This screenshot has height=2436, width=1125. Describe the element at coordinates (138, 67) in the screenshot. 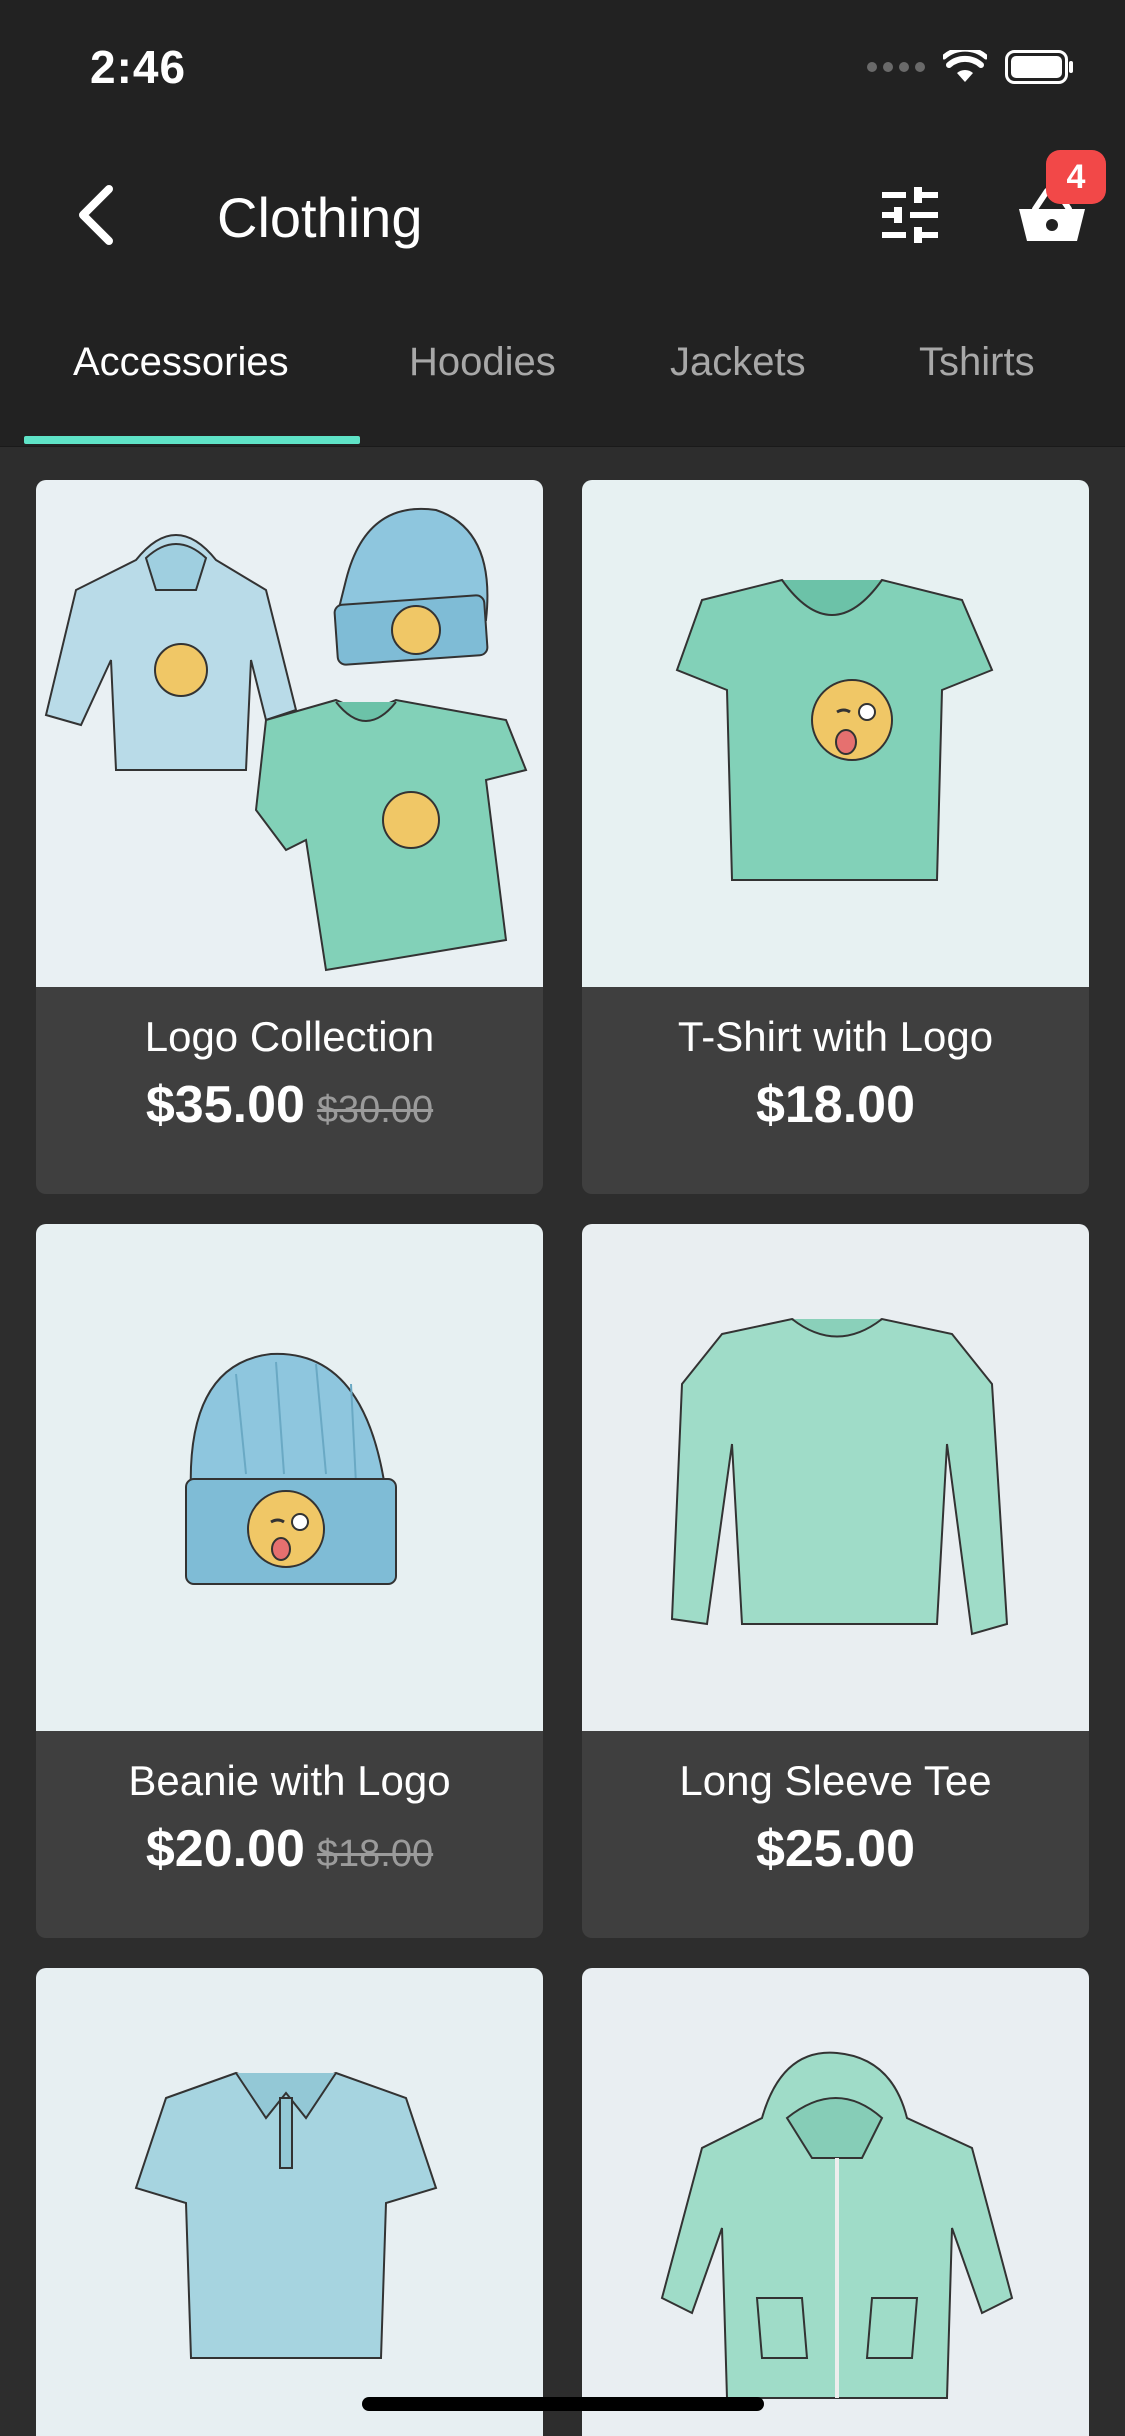

I see `status-time: 2:46` at that location.